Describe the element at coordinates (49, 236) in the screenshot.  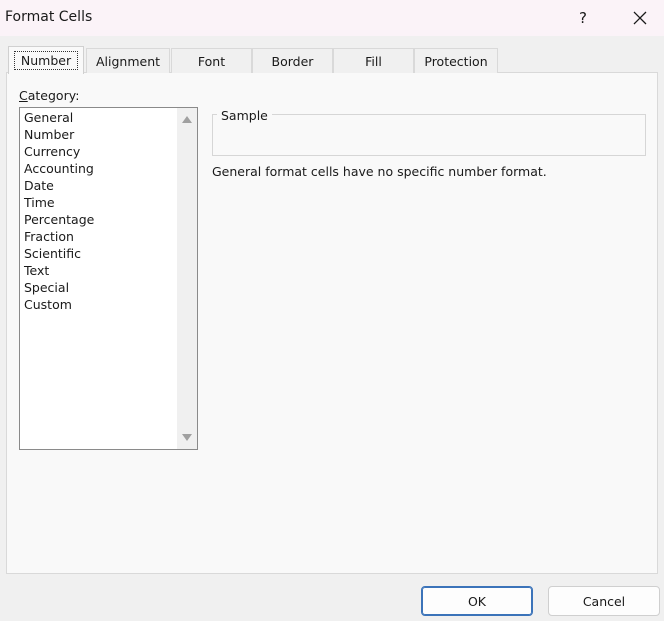
I see `category-item-fraction: Fraction` at that location.